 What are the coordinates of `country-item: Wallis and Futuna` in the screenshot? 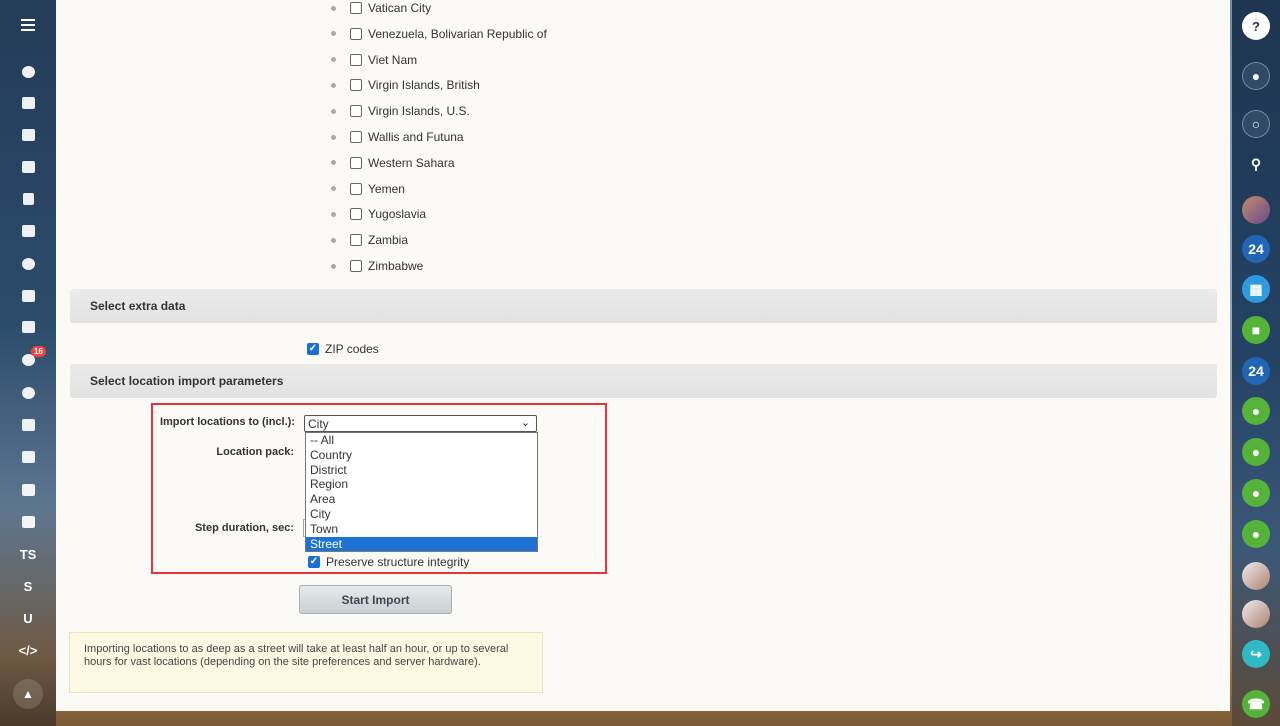 It's located at (397, 137).